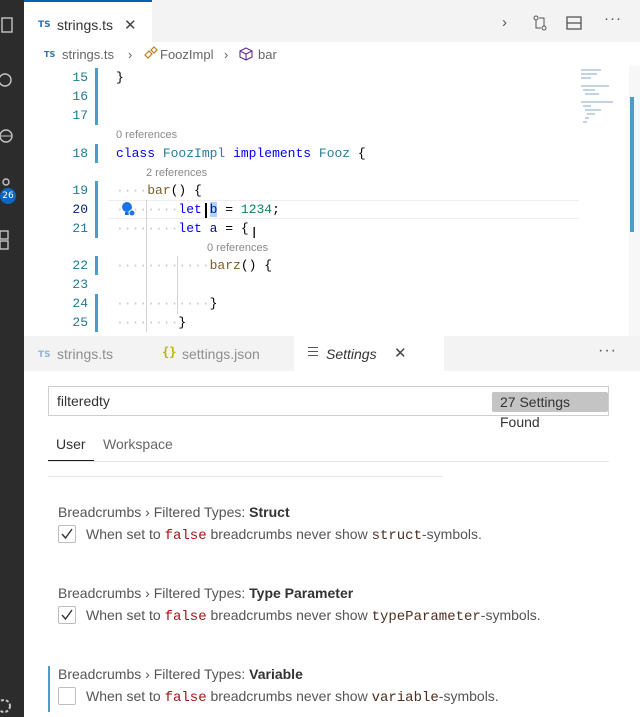 This screenshot has width=640, height=717. What do you see at coordinates (254, 233) in the screenshot?
I see `ibeam-cursor-icon: I` at bounding box center [254, 233].